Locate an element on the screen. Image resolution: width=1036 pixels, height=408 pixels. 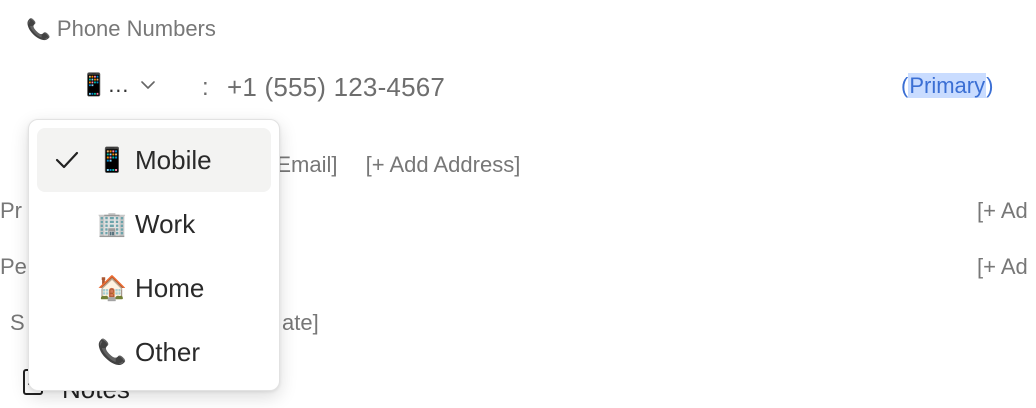
mobile-phone-icon: 📱 is located at coordinates (112, 160).